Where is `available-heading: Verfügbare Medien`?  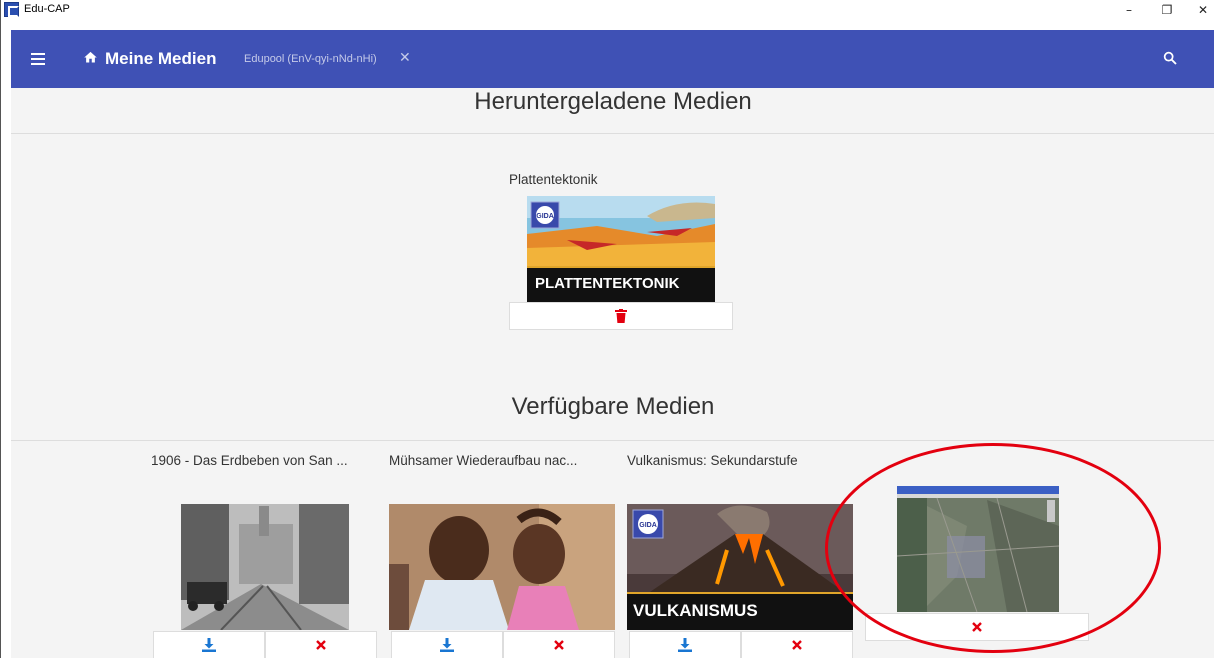
available-heading: Verfügbare Medien is located at coordinates (613, 406).